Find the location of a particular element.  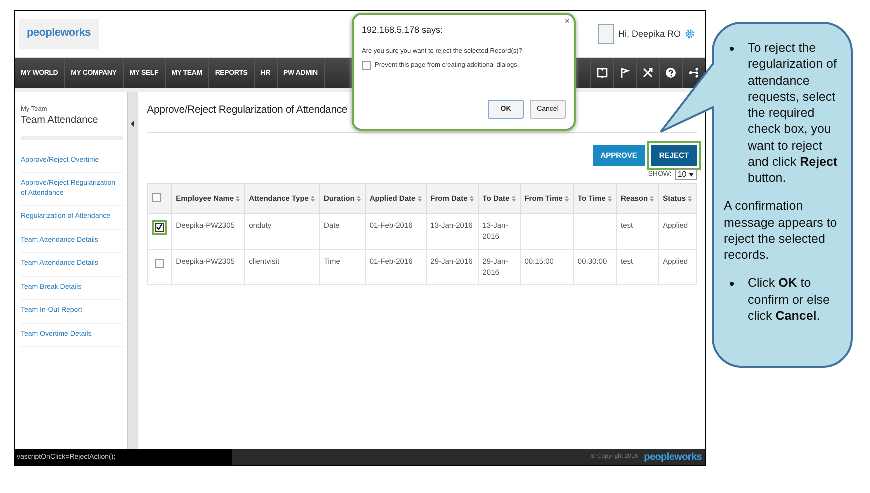

callout-text: Click OK to confirm or else click Cancel. is located at coordinates (789, 299).